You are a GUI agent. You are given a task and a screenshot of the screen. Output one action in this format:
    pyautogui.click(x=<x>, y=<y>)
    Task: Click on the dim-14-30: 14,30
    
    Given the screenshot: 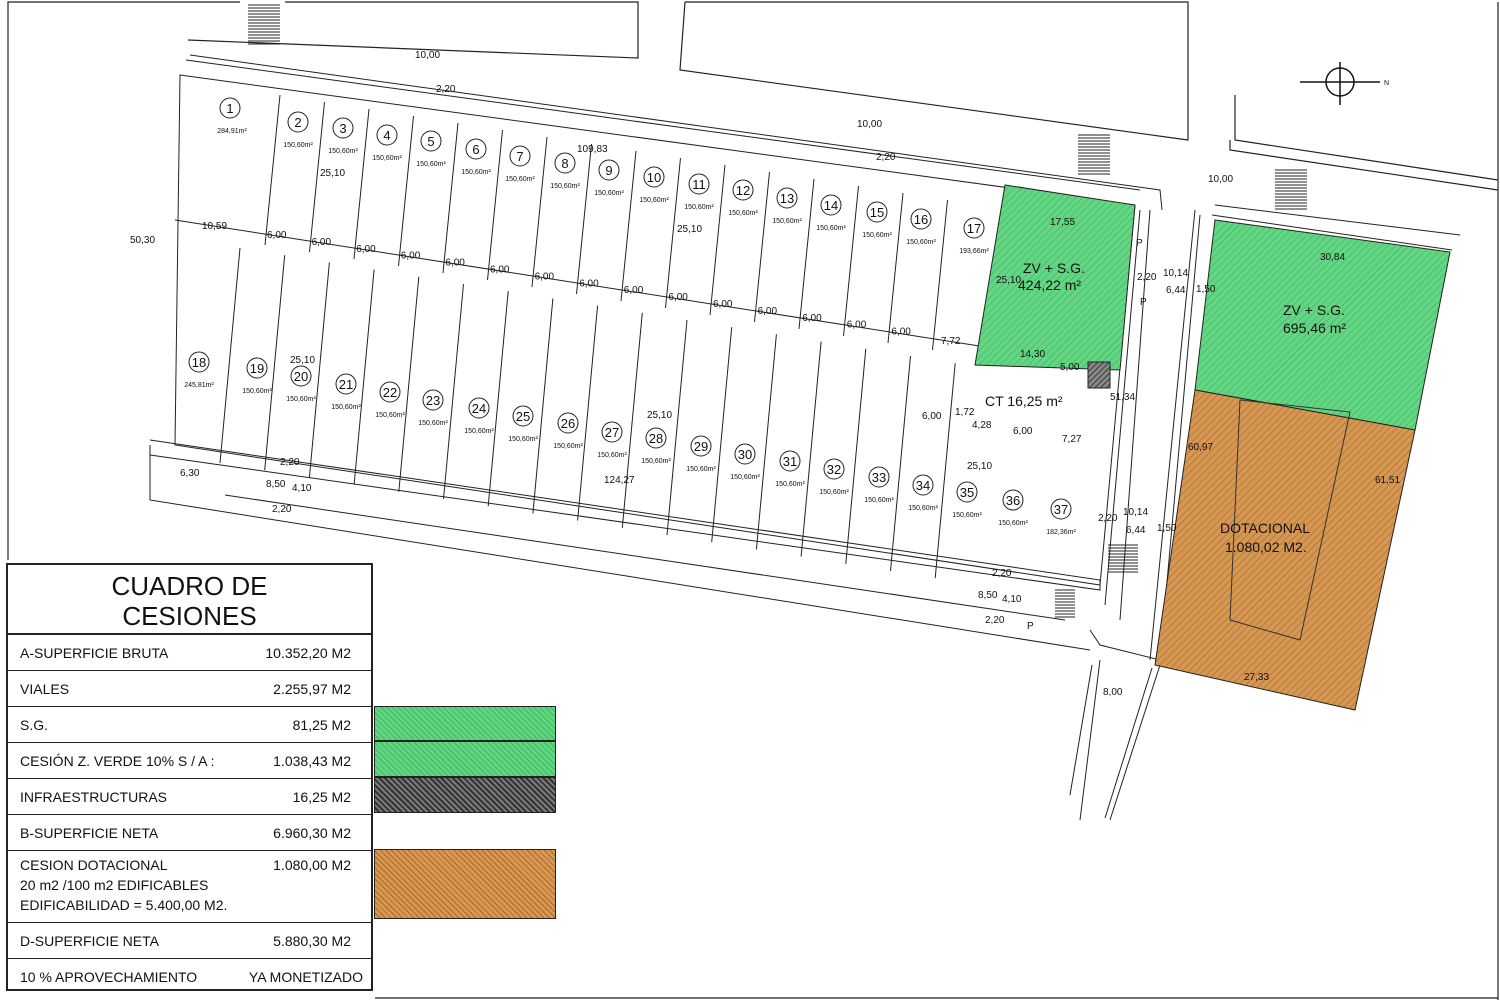 What is the action you would take?
    pyautogui.click(x=1032, y=354)
    